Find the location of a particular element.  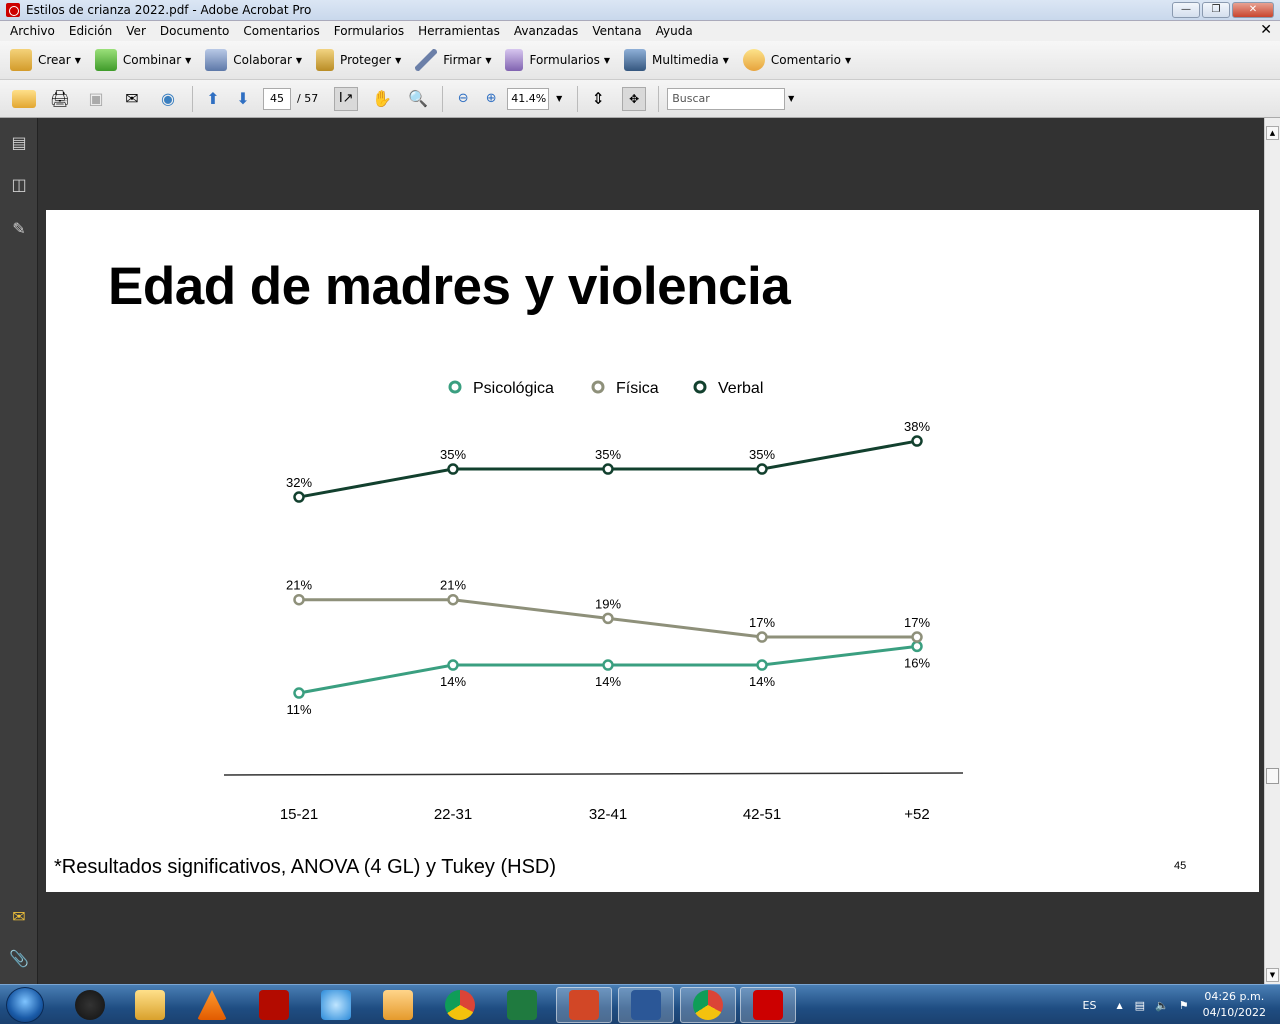

next-page-icon: ⬇ is located at coordinates (243, 99).